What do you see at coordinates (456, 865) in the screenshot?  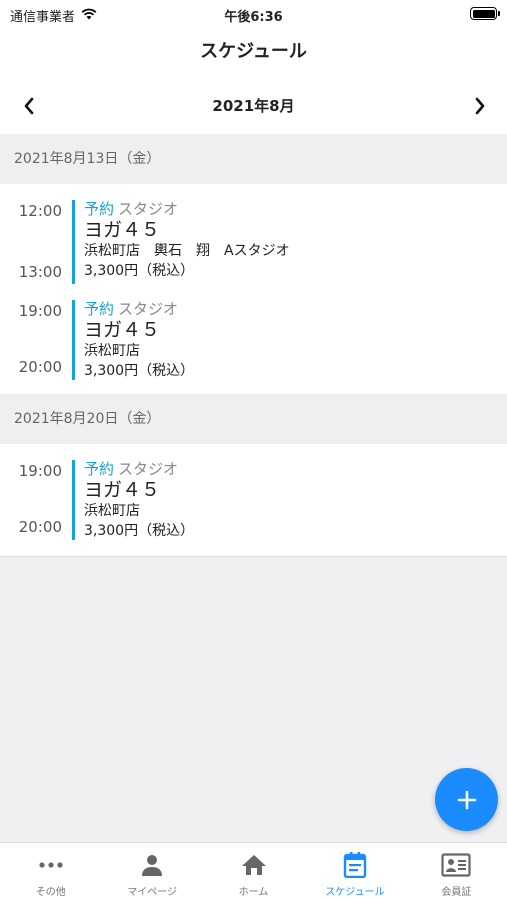 I see `member-card-icon` at bounding box center [456, 865].